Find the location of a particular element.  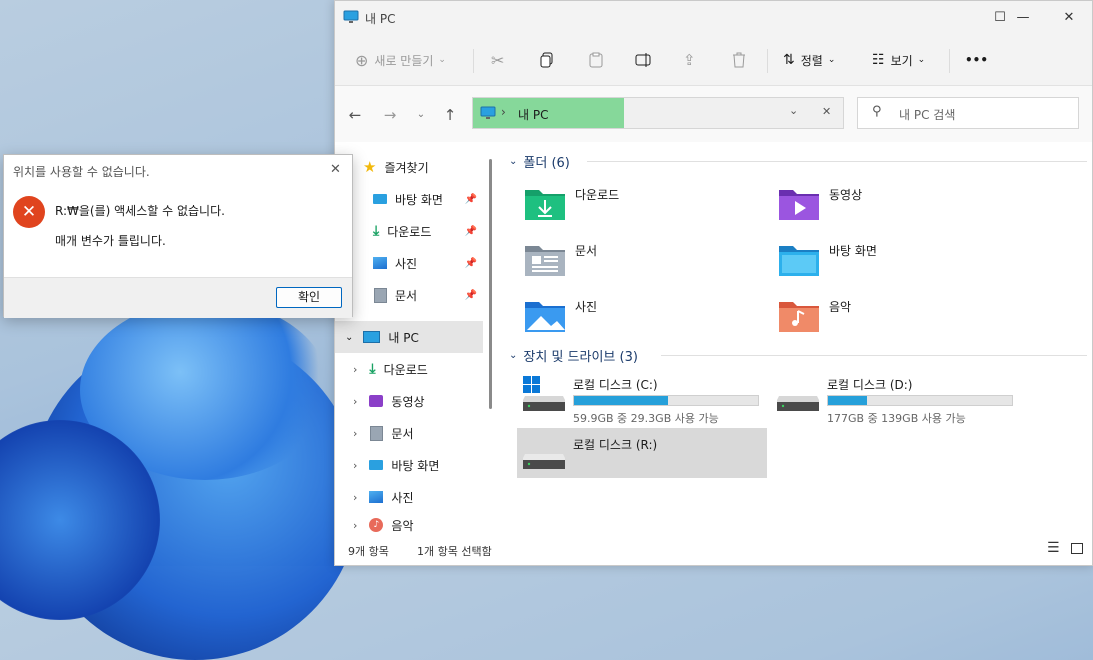

ok-button: 확인 is located at coordinates (309, 297).